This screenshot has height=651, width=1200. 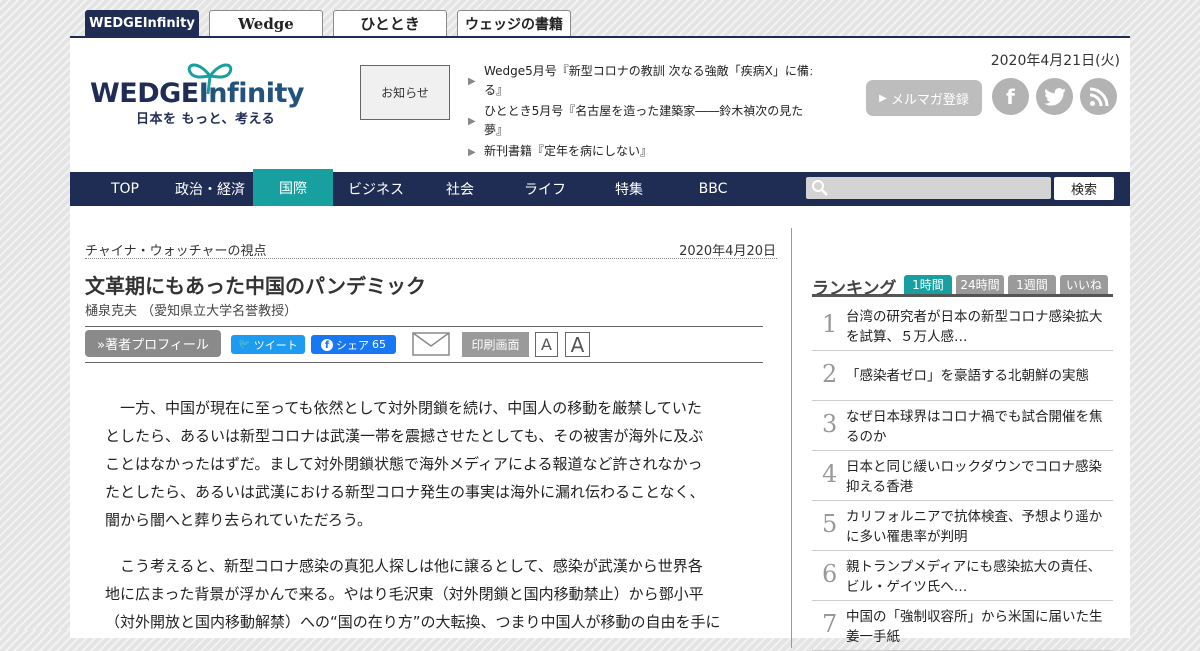 I want to click on facebook-share-button: f シェア 65, so click(x=353, y=344).